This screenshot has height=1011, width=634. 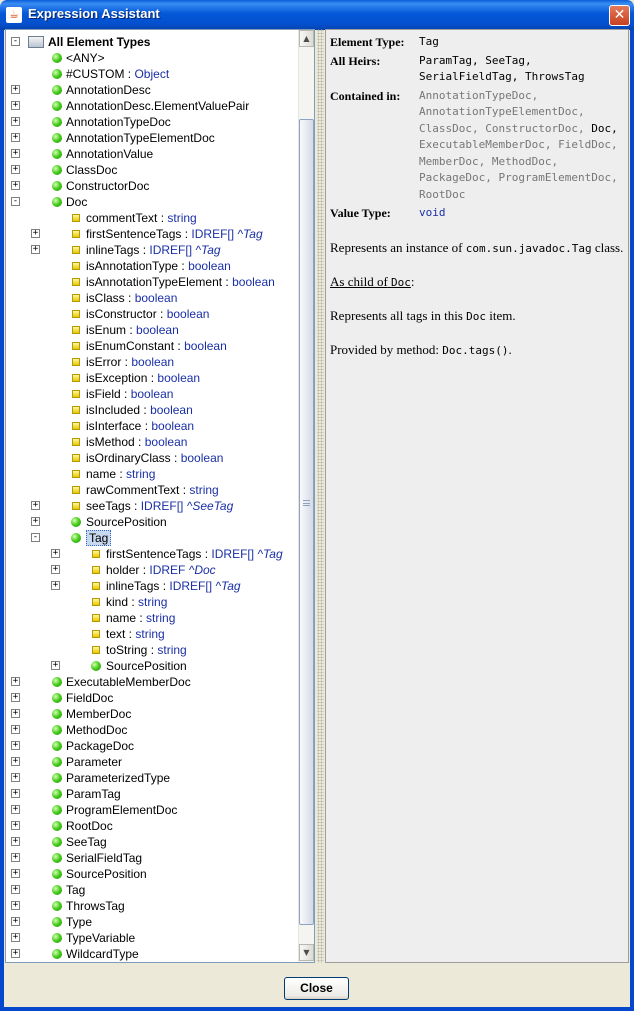 What do you see at coordinates (385, 349) in the screenshot?
I see `provided-by-text: Provided by method:` at bounding box center [385, 349].